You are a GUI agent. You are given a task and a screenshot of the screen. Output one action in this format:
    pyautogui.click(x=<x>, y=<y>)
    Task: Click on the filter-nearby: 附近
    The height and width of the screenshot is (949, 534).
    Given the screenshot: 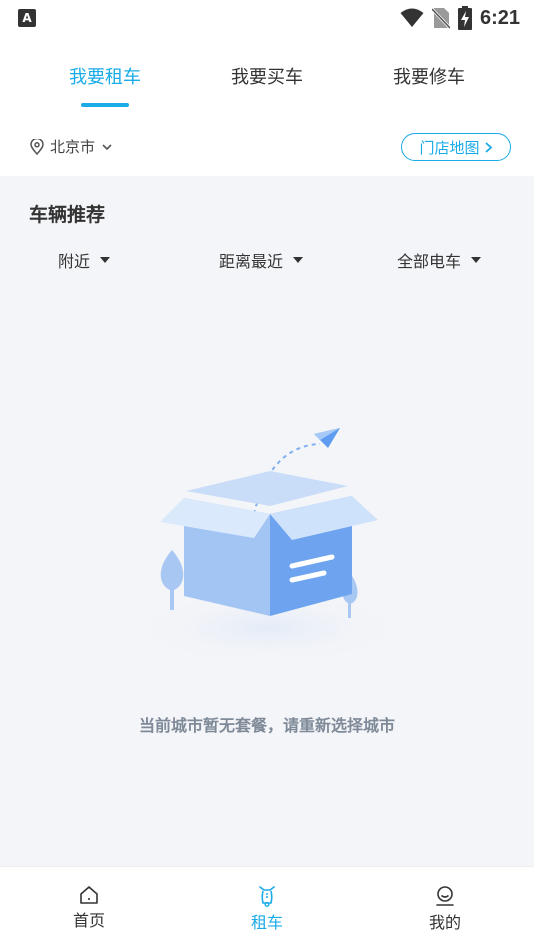 What is the action you would take?
    pyautogui.click(x=84, y=260)
    